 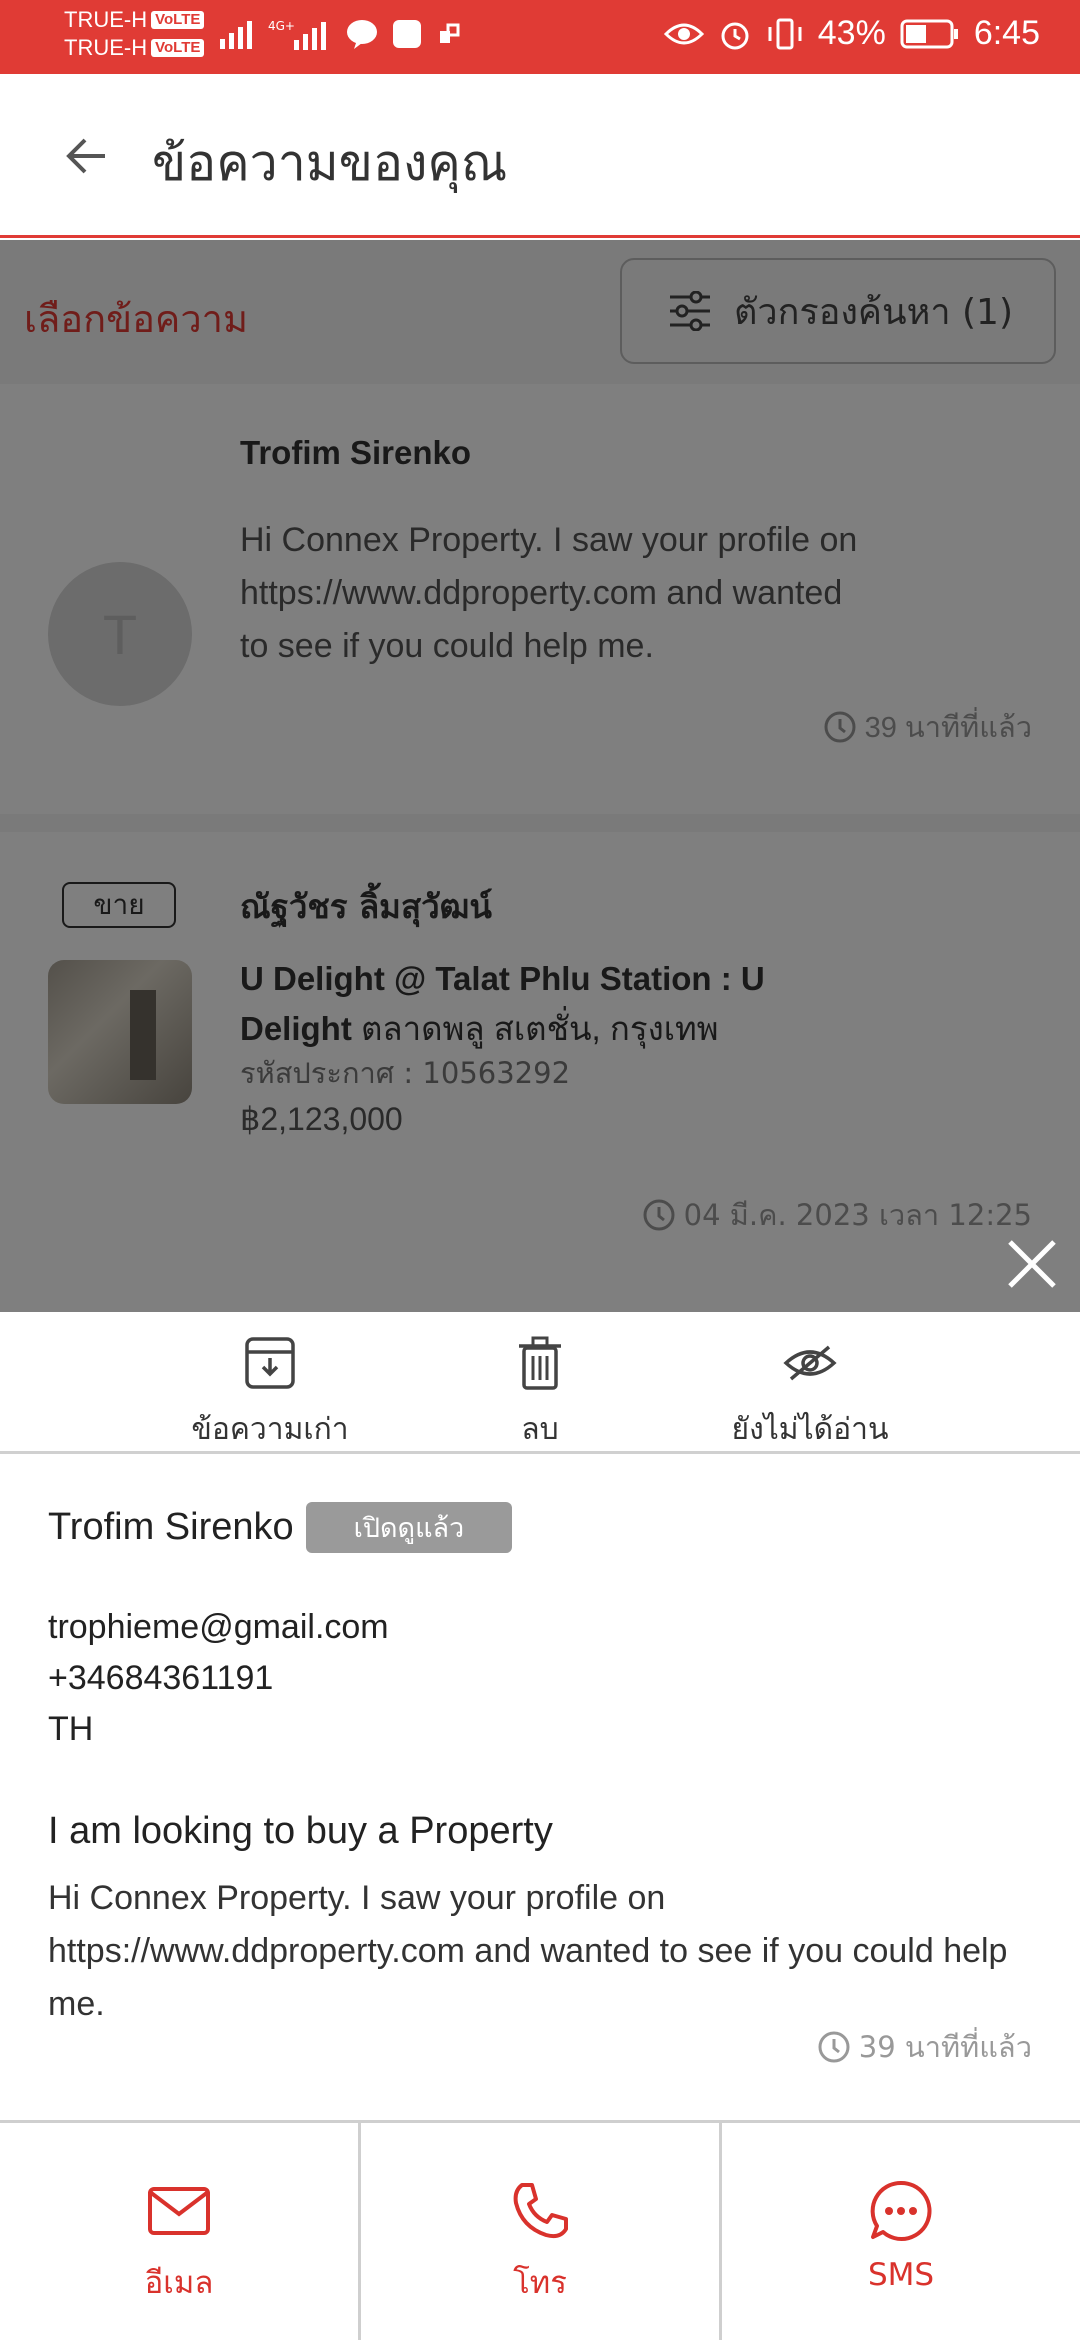 What do you see at coordinates (901, 2275) in the screenshot?
I see `sms-label: SMS` at bounding box center [901, 2275].